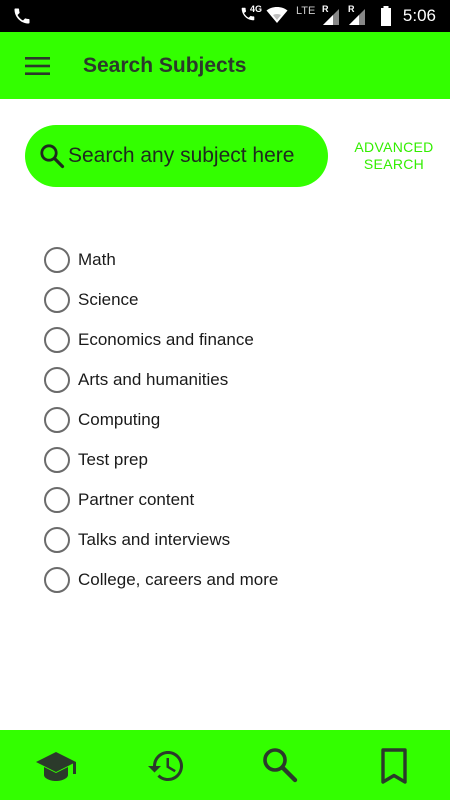 Image resolution: width=450 pixels, height=800 pixels. Describe the element at coordinates (154, 539) in the screenshot. I see `subject-label: Talks and interviews` at that location.